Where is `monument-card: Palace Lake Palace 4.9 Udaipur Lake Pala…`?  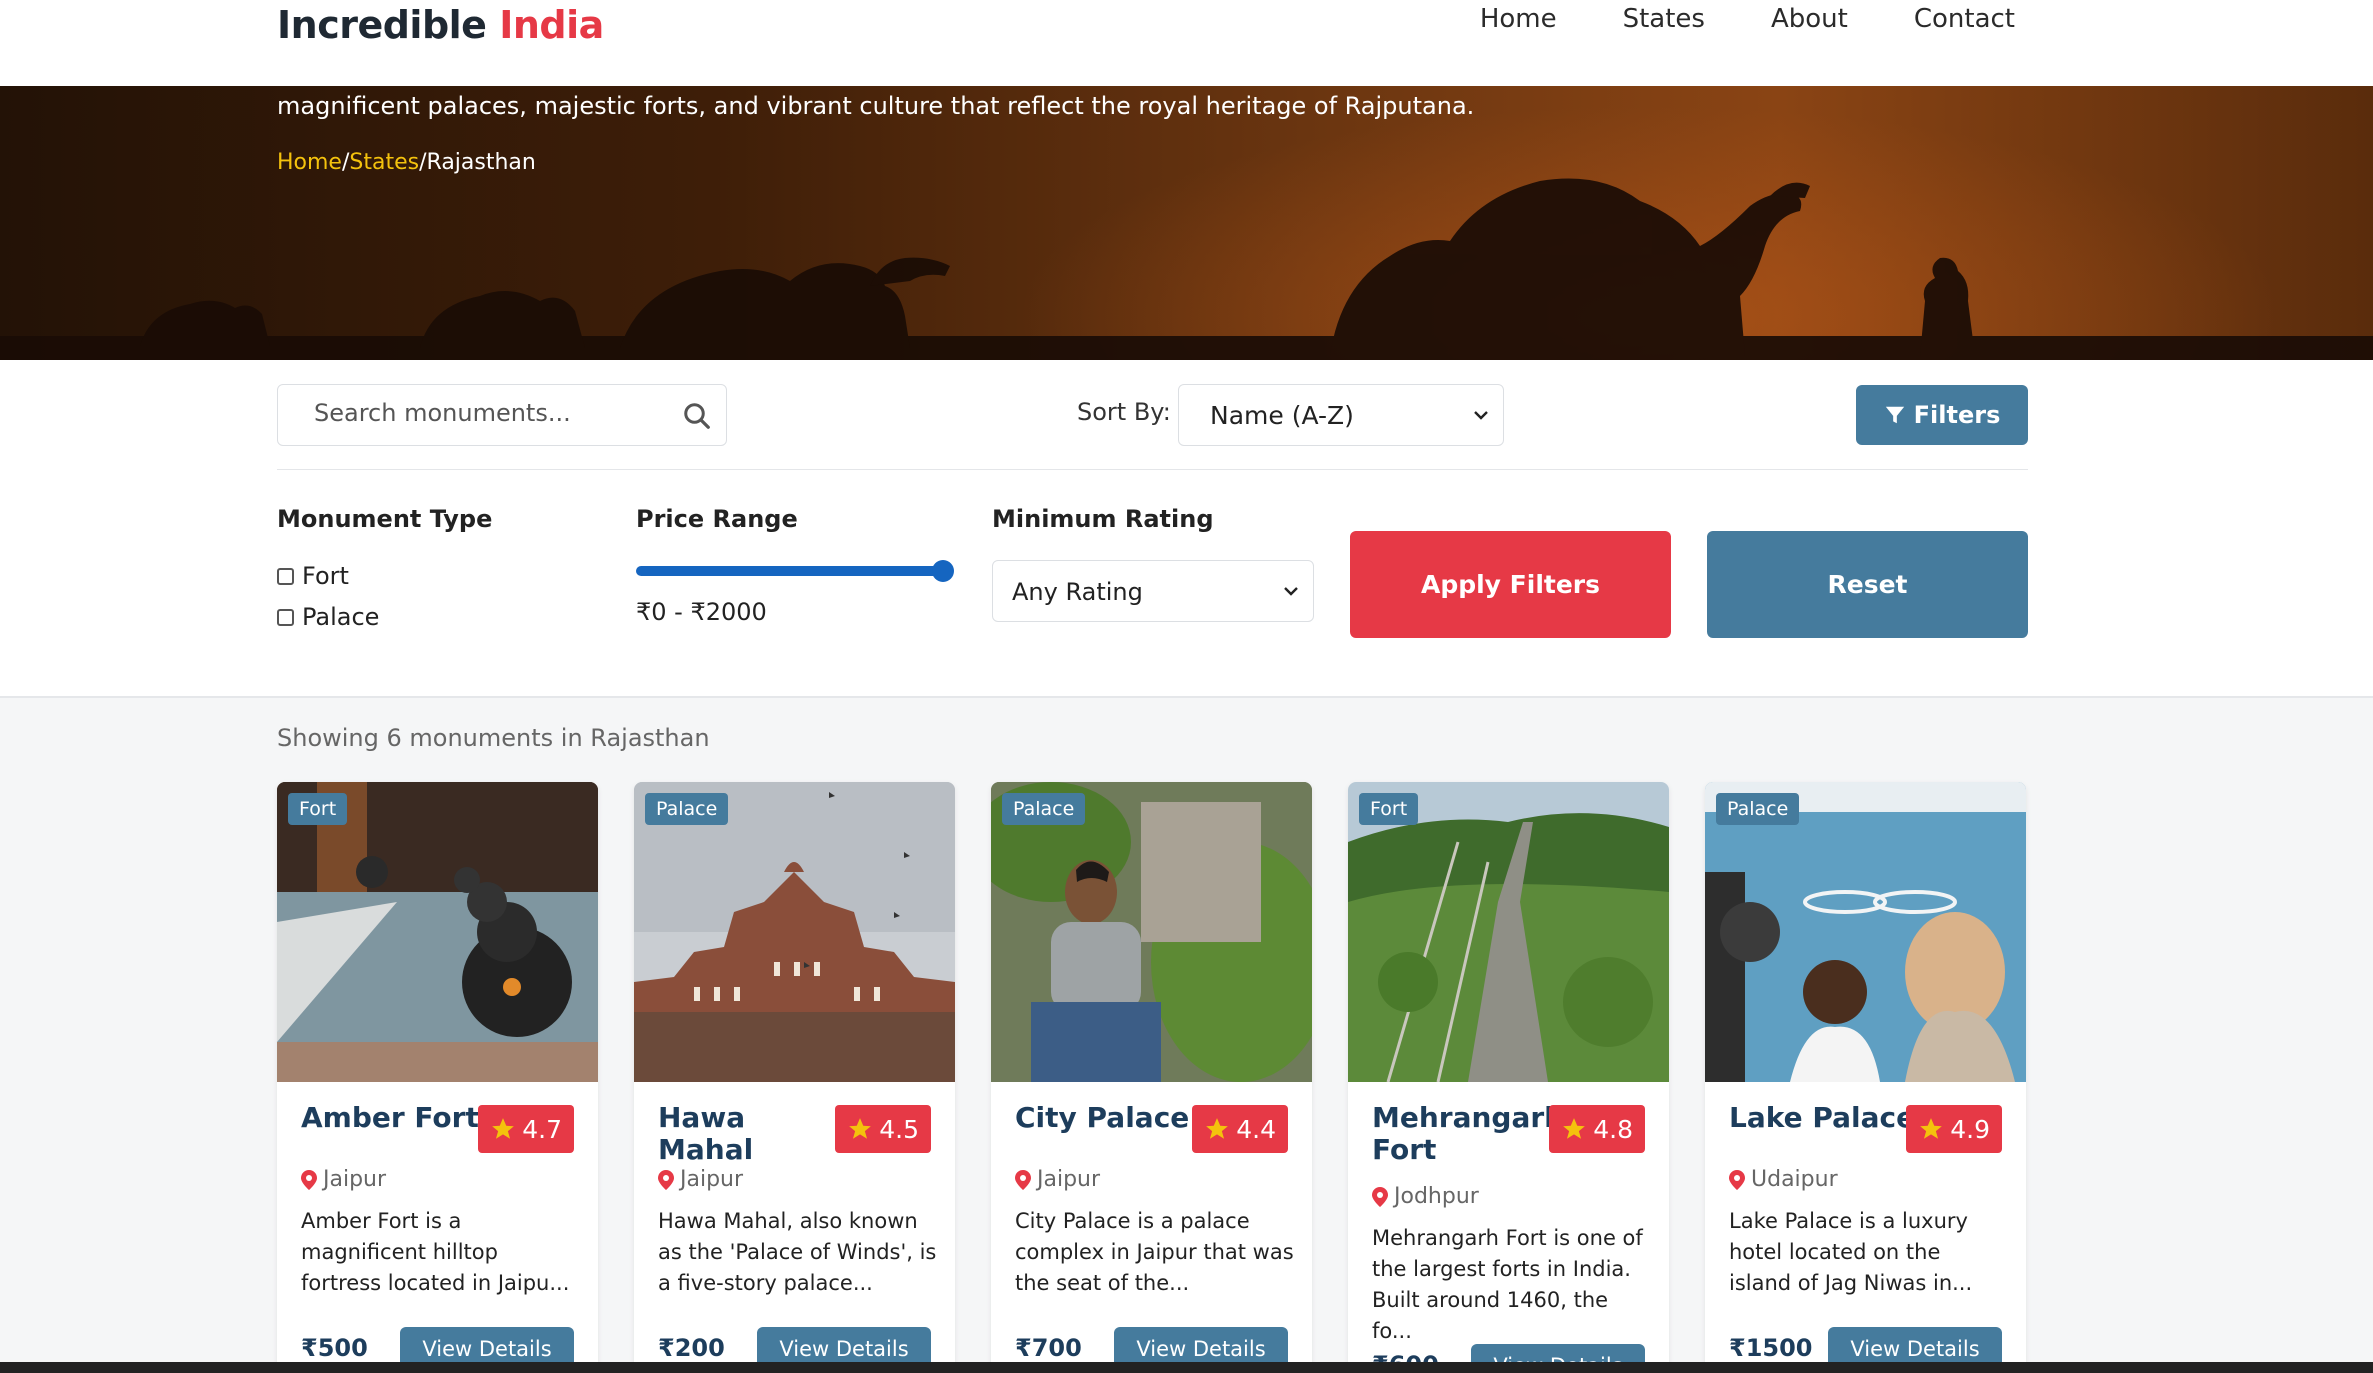
monument-card: Palace Lake Palace 4.9 Udaipur Lake Pala… is located at coordinates (1865, 1077).